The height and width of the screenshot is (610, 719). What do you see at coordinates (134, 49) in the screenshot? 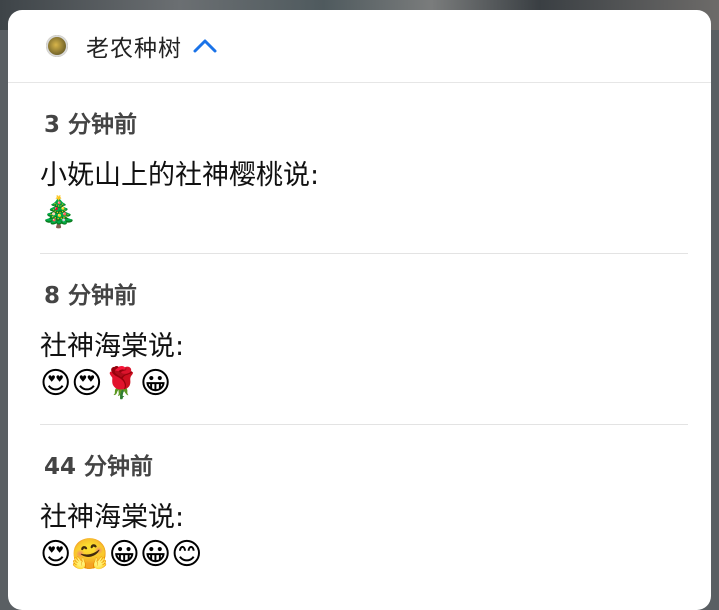
I see `app-name: 老农种树` at bounding box center [134, 49].